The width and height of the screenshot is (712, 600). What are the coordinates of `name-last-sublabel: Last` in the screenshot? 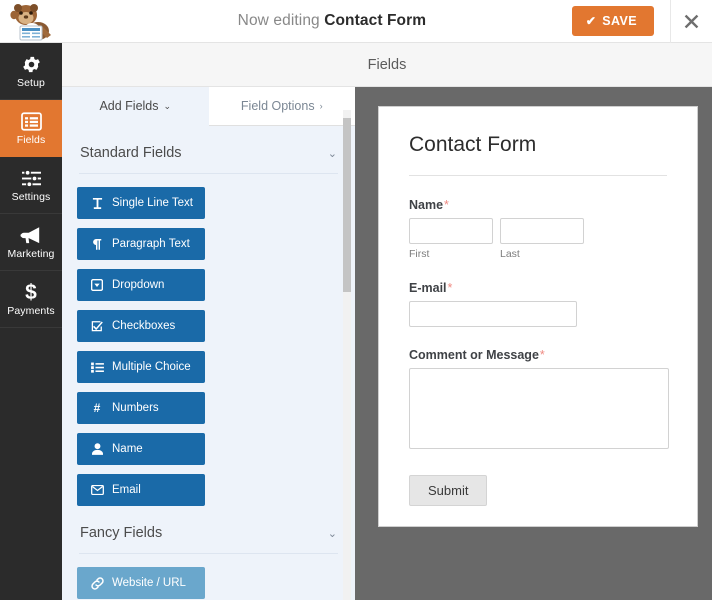 It's located at (510, 254).